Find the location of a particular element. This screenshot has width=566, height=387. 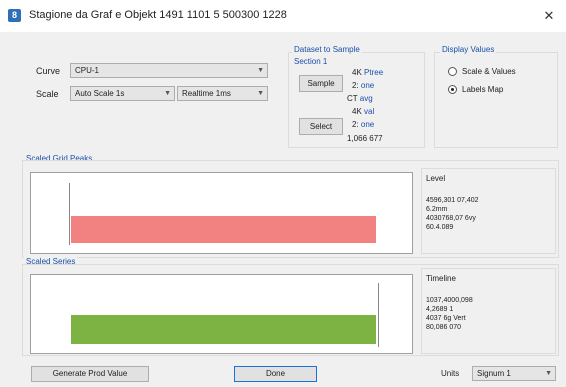

scale-left-dropdown: Auto Scale 1s ▼ is located at coordinates (122, 93).